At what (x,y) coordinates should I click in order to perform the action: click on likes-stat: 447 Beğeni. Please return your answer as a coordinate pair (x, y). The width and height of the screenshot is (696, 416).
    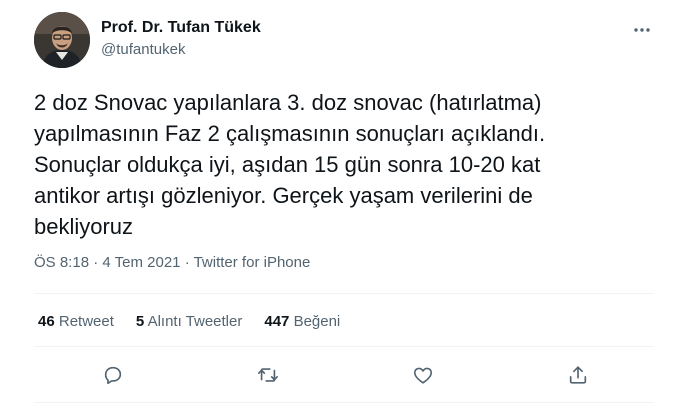
    Looking at the image, I should click on (302, 322).